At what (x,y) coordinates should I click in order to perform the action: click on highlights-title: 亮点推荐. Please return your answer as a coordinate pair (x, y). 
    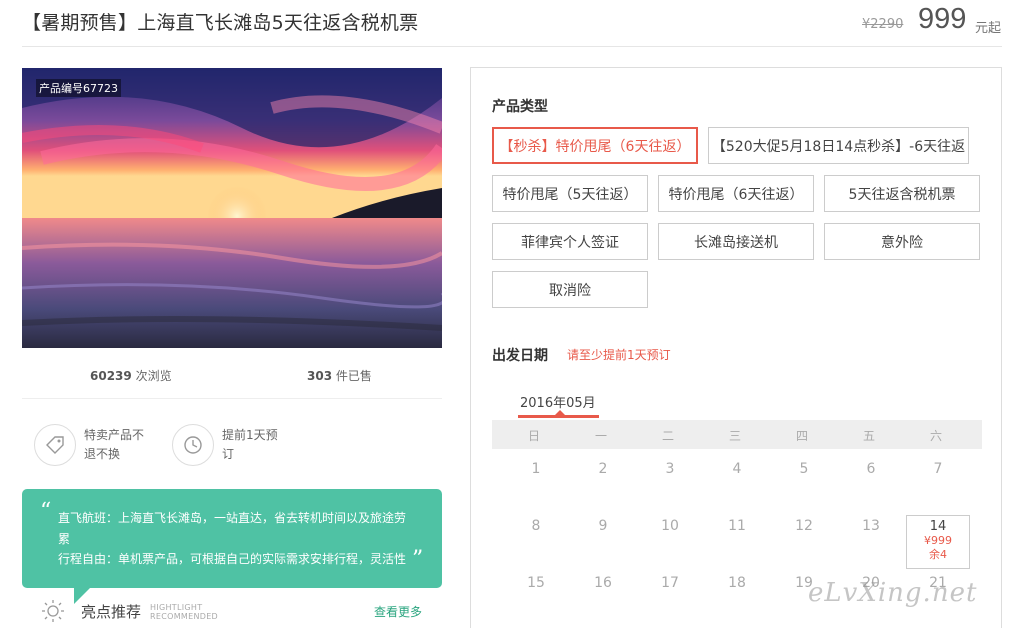
    Looking at the image, I should click on (111, 612).